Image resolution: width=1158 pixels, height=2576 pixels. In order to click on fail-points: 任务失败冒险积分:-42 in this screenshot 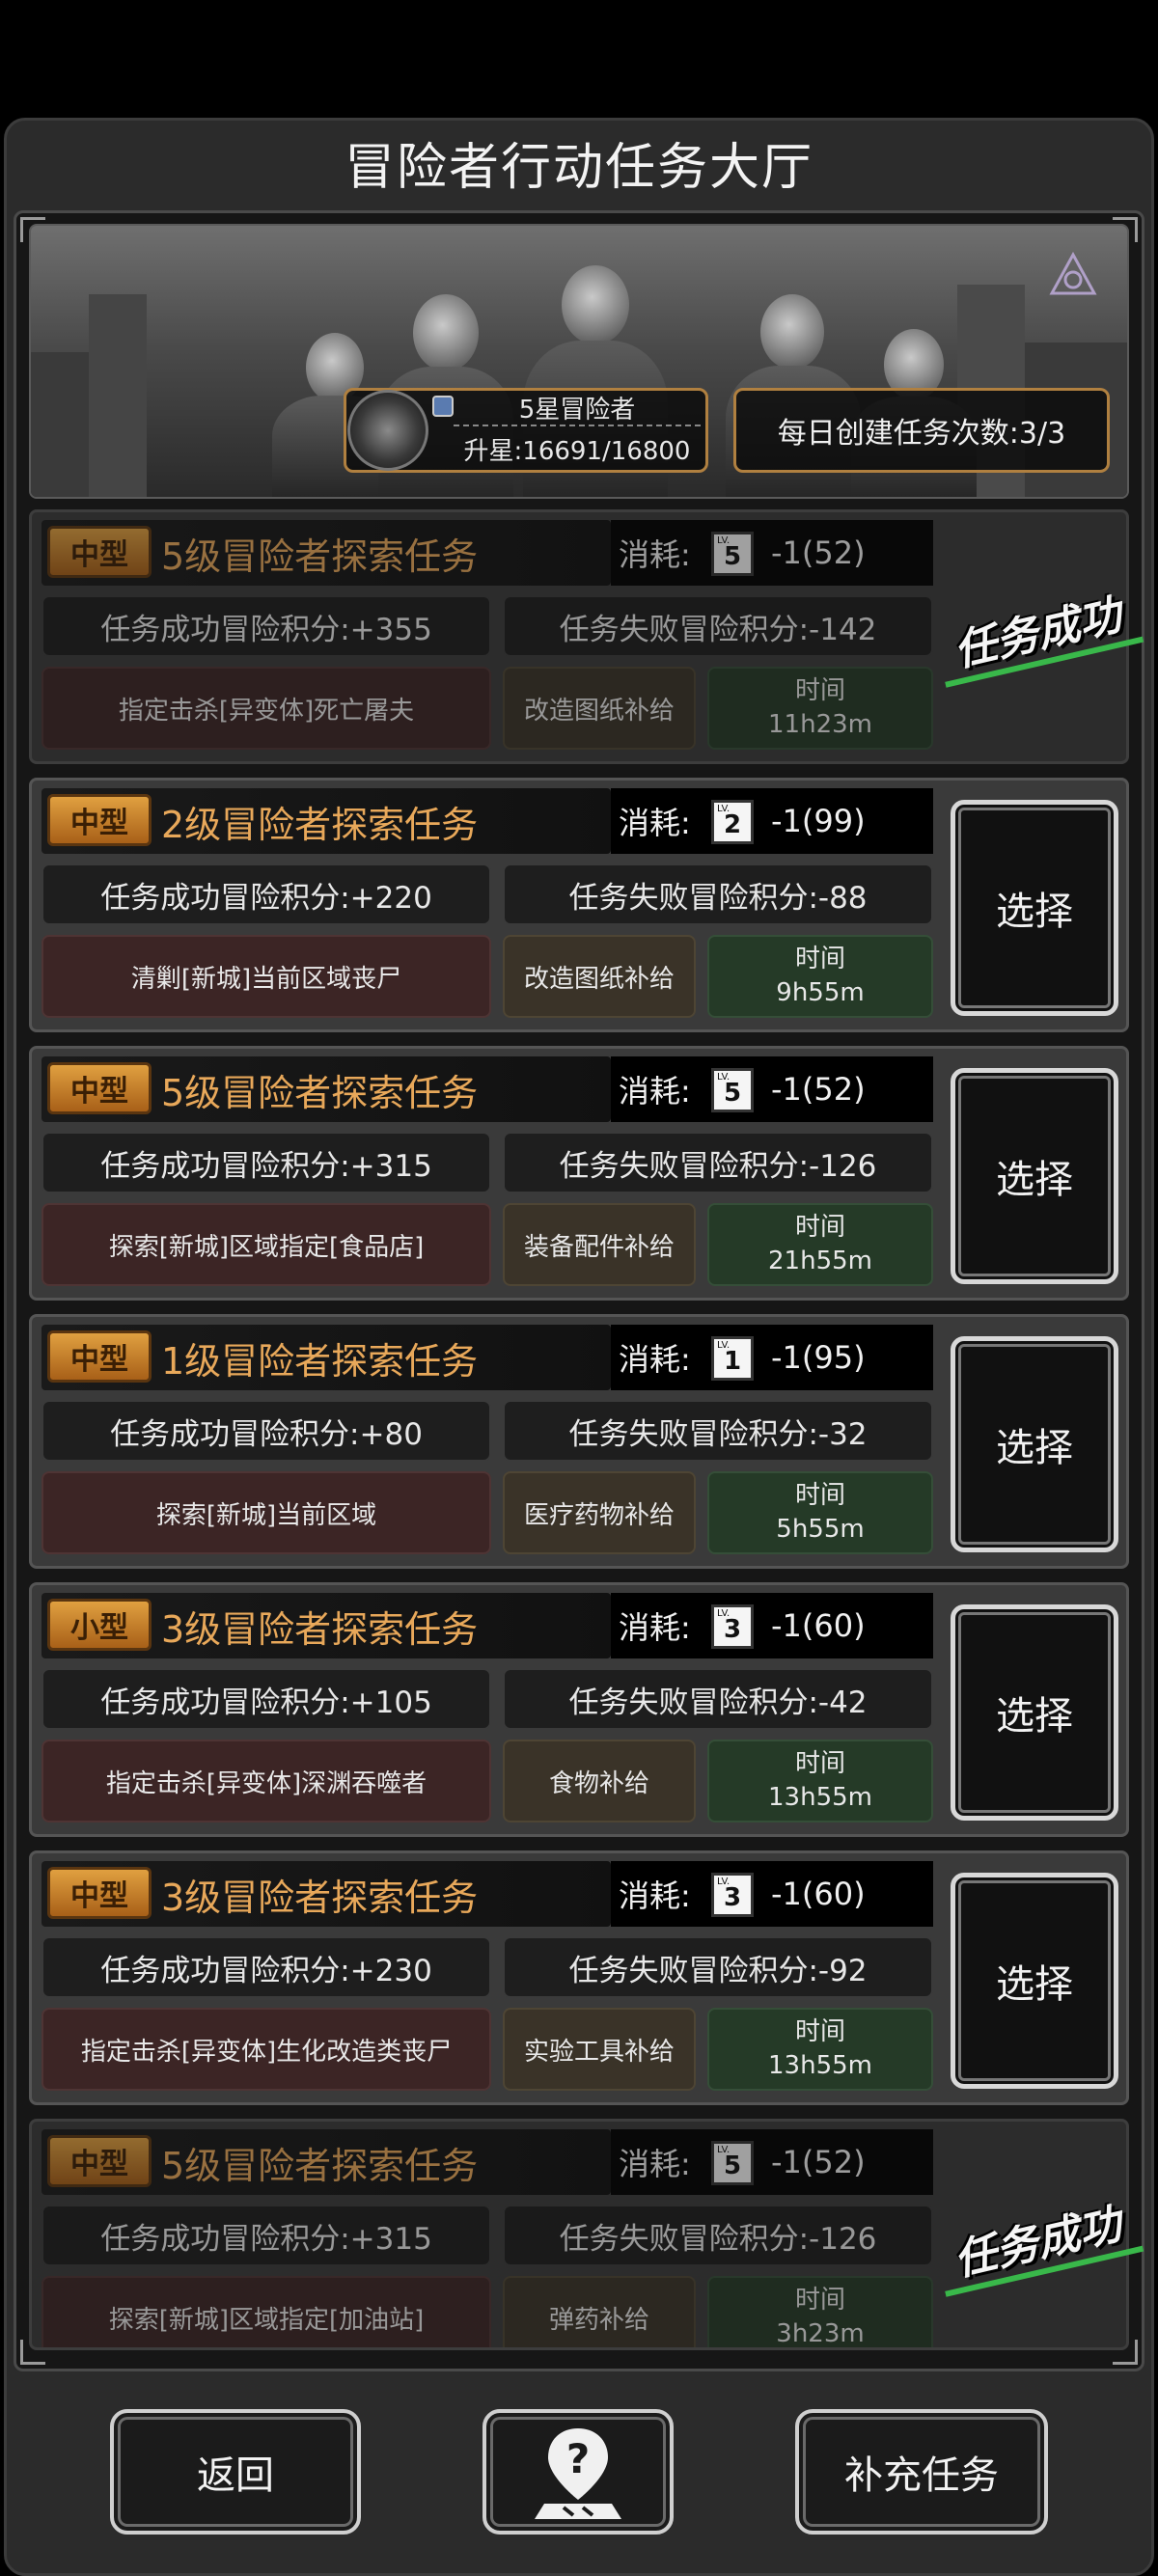, I will do `click(718, 1699)`.